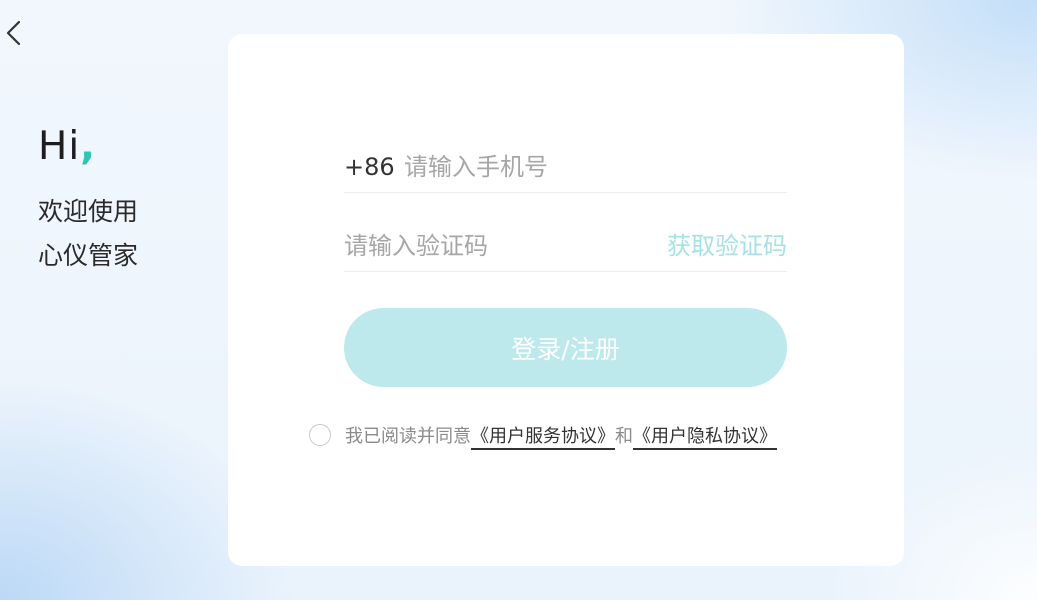  What do you see at coordinates (408, 436) in the screenshot?
I see `agreement-prefix: 我已阅读并同意` at bounding box center [408, 436].